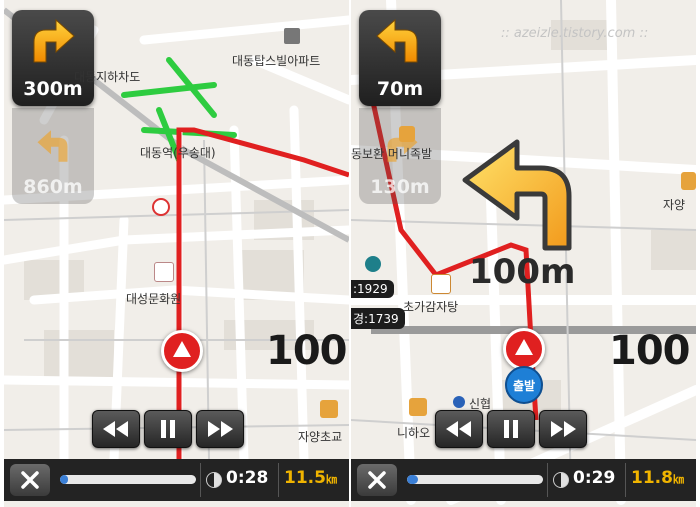 The width and height of the screenshot is (700, 507). What do you see at coordinates (400, 89) in the screenshot?
I see `current-turn-distance: 70m` at bounding box center [400, 89].